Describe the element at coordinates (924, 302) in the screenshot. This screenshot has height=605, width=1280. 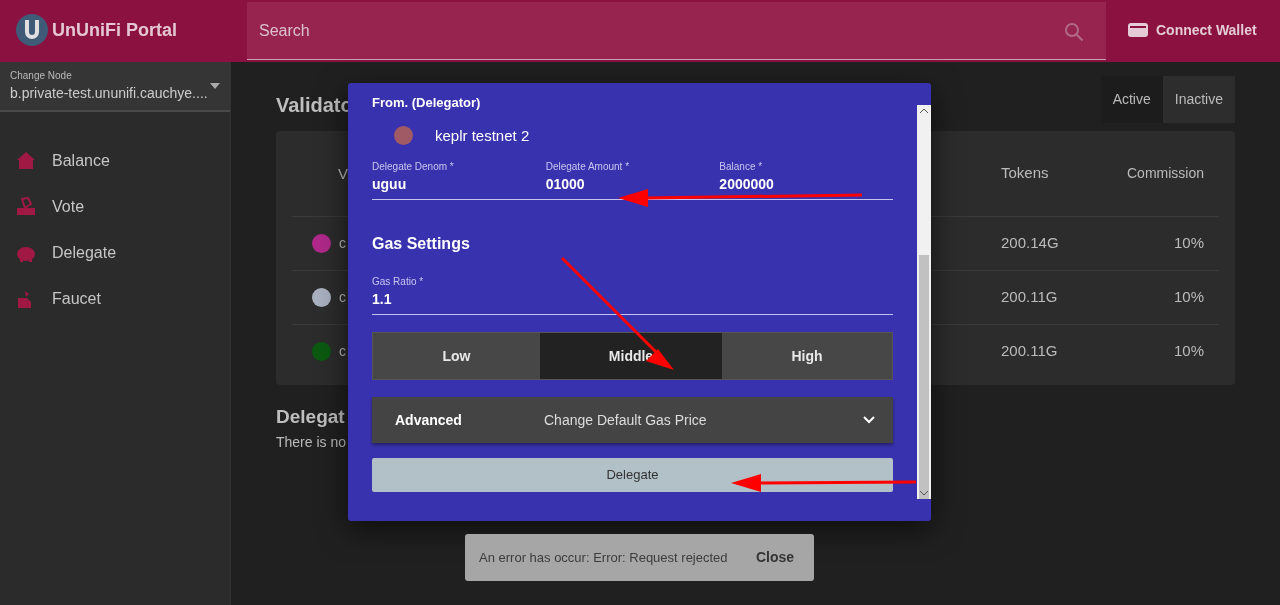
I see `scrollbar` at that location.